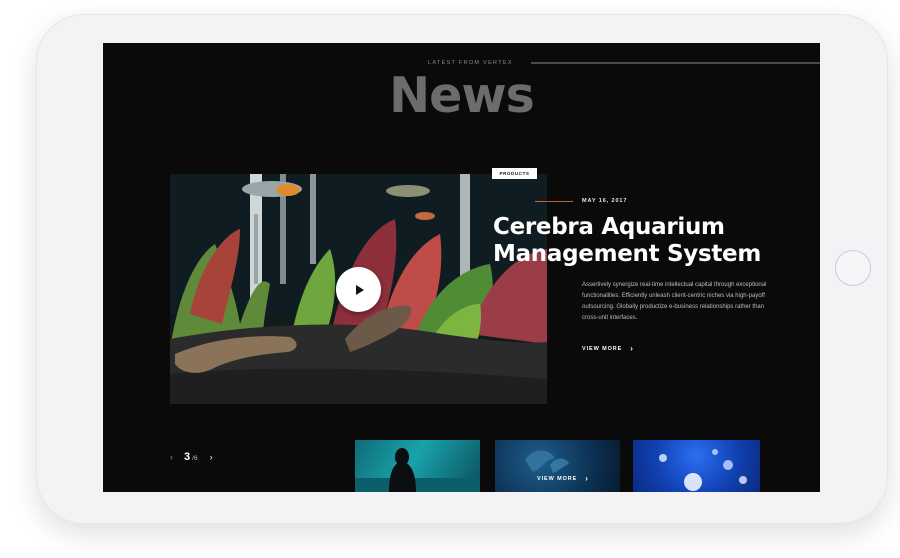  Describe the element at coordinates (602, 349) in the screenshot. I see `view-more-label: VIEW MORE` at that location.